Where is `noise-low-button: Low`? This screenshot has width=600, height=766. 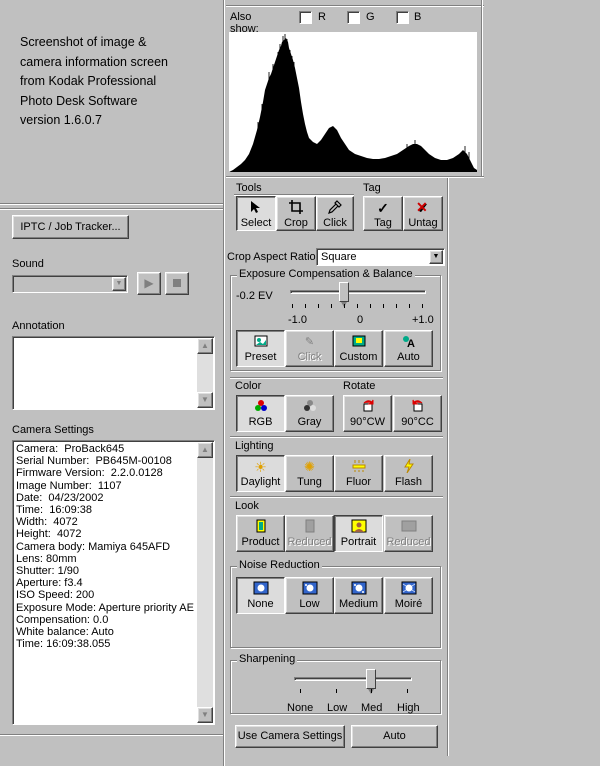 noise-low-button: Low is located at coordinates (309, 595).